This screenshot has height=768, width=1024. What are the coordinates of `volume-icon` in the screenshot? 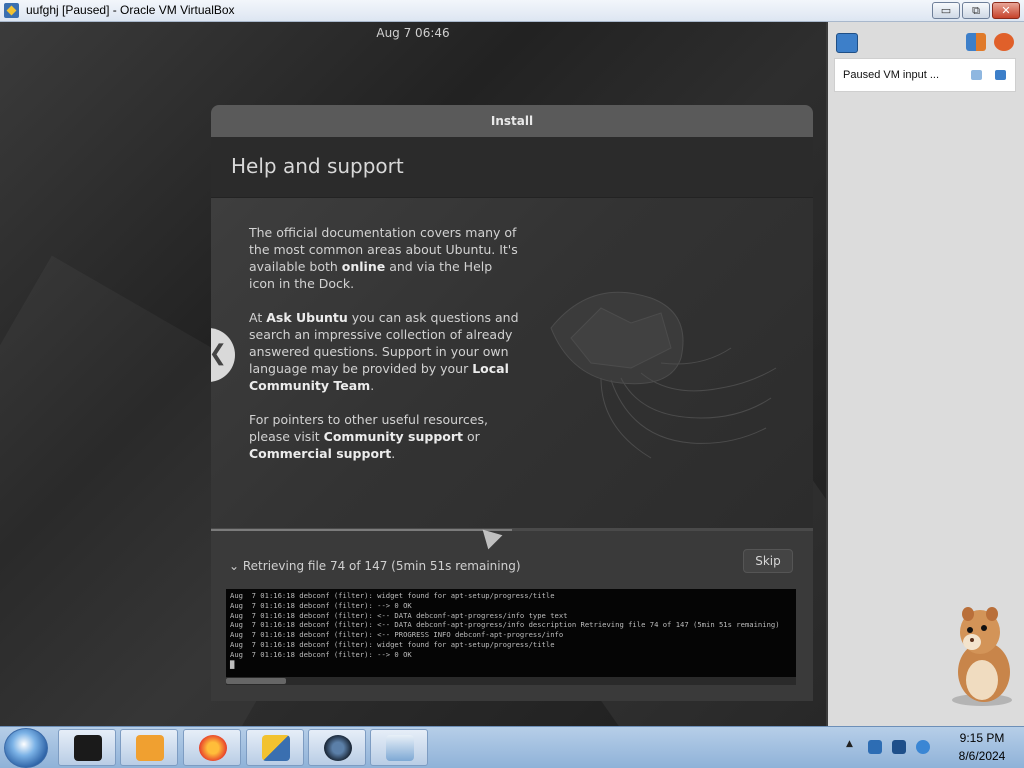 It's located at (923, 747).